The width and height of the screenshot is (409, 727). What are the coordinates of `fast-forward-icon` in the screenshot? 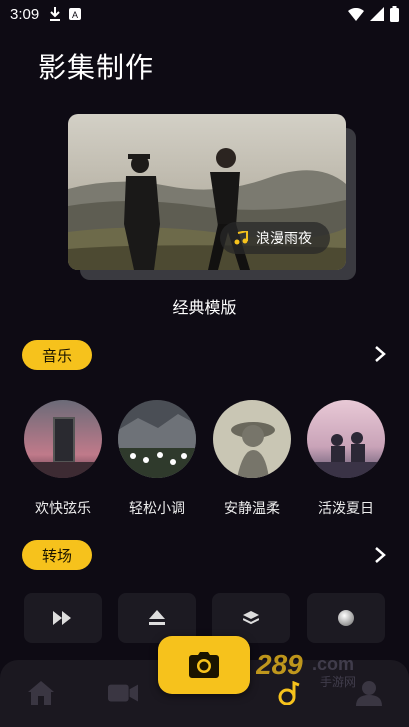 It's located at (62, 618).